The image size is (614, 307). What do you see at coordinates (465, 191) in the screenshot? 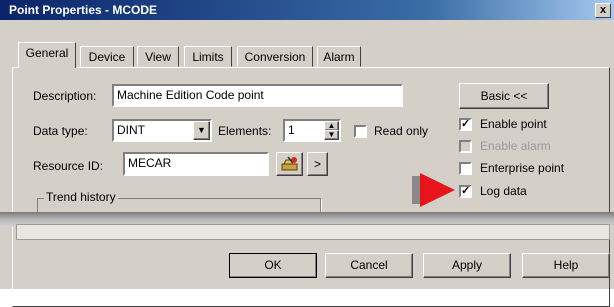
I see `log-data-checkbox: ✓` at bounding box center [465, 191].